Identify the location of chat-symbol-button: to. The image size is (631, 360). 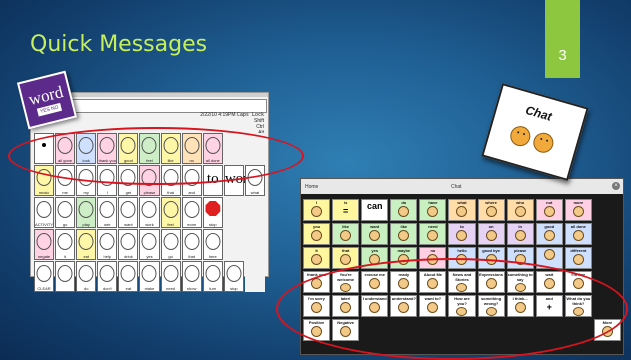
(462, 234).